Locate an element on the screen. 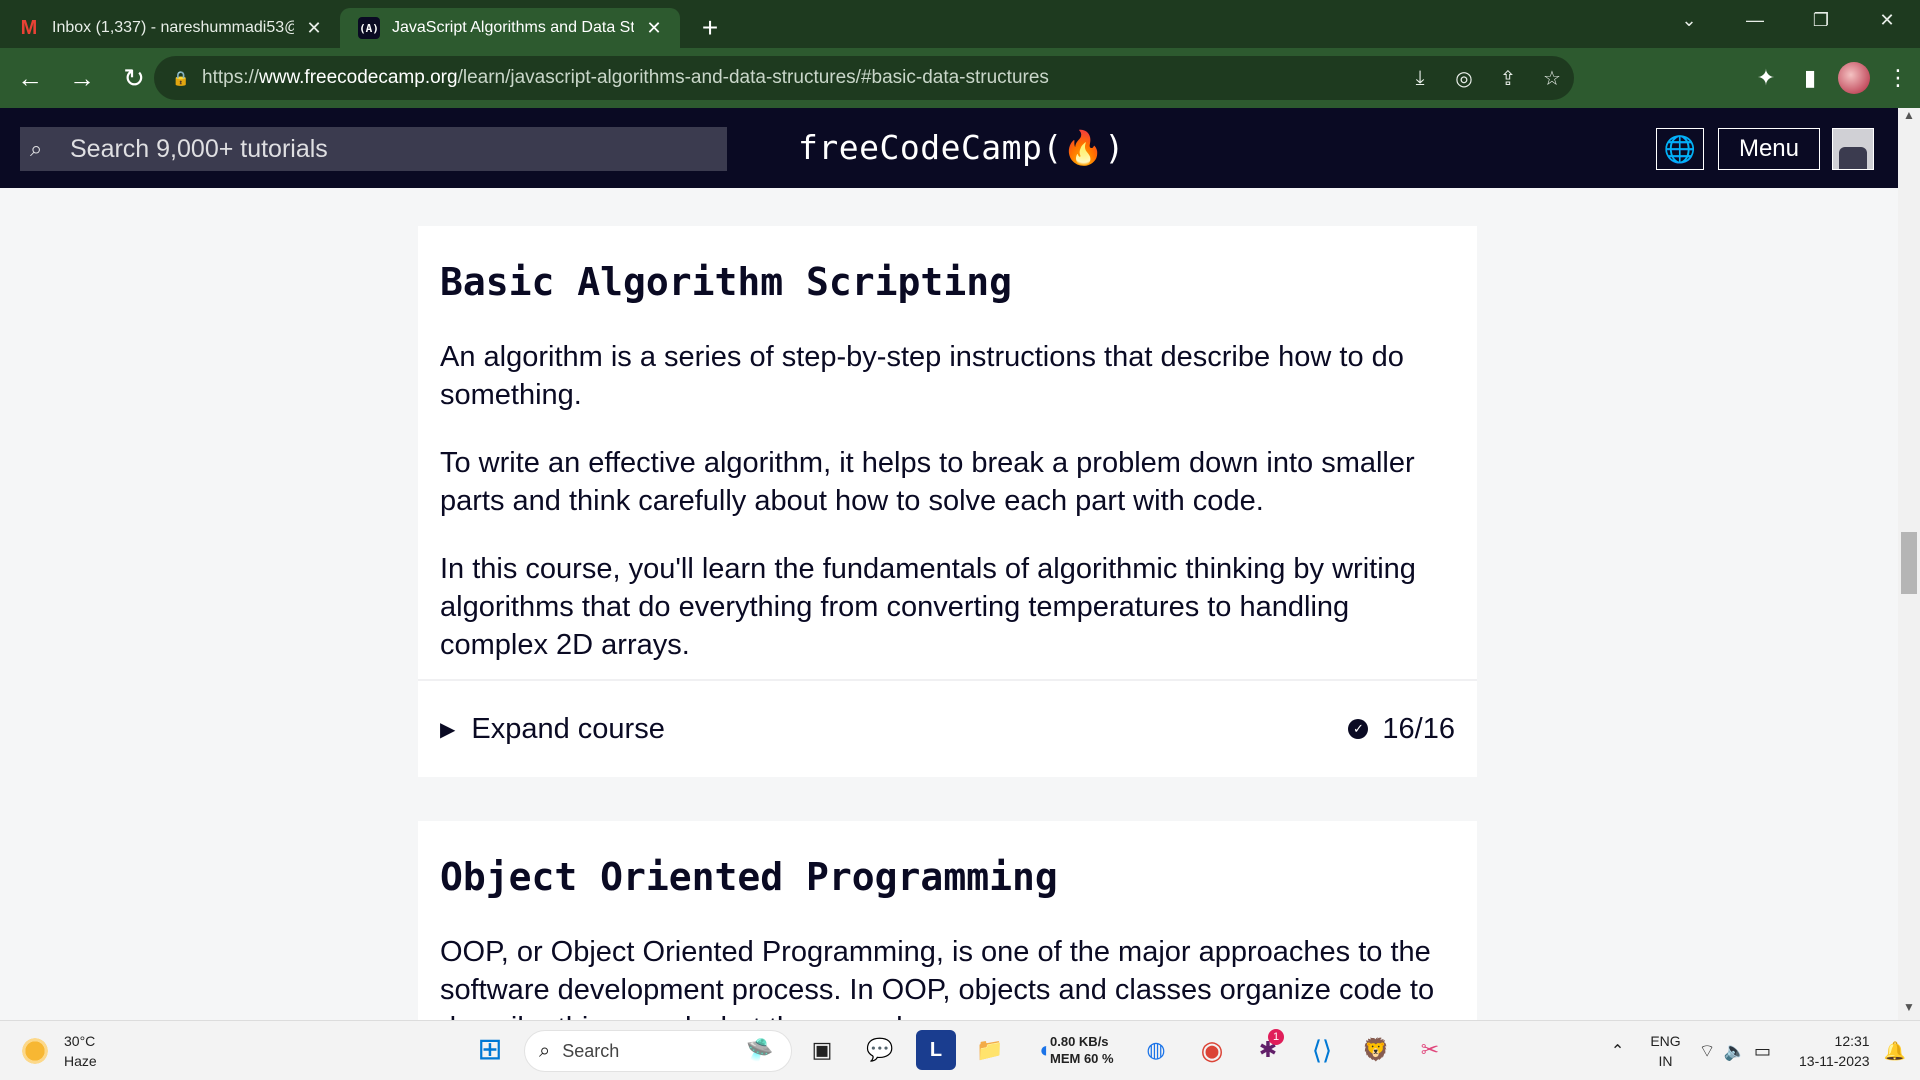  share-icon: ⇪ is located at coordinates (1508, 78).